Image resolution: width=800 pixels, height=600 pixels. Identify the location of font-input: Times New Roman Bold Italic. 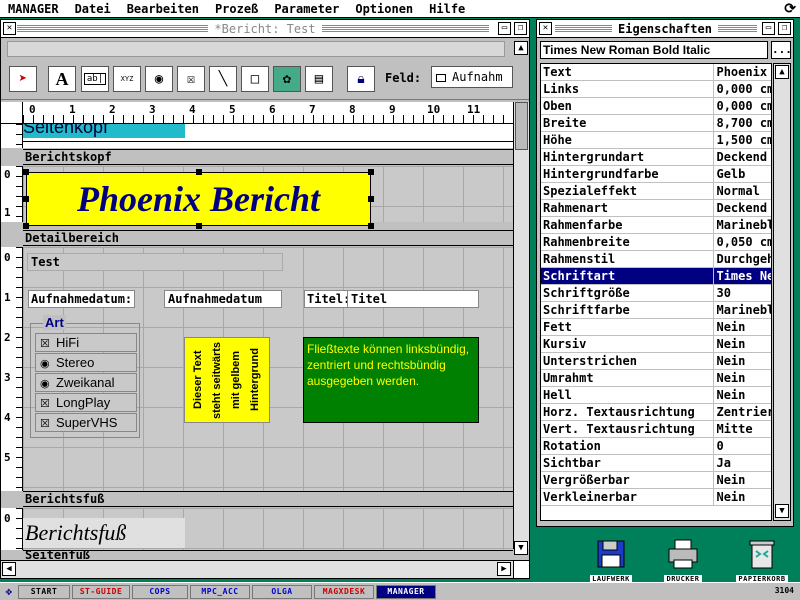
(654, 50).